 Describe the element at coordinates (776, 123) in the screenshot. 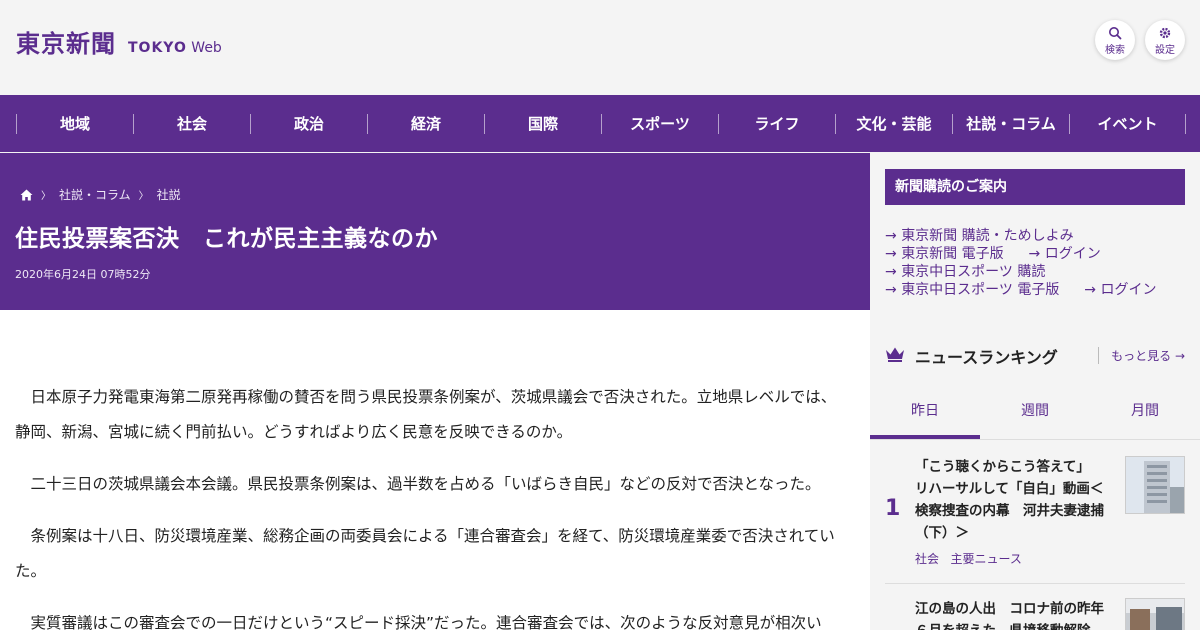

I see `nav-item-life: ライフ` at that location.